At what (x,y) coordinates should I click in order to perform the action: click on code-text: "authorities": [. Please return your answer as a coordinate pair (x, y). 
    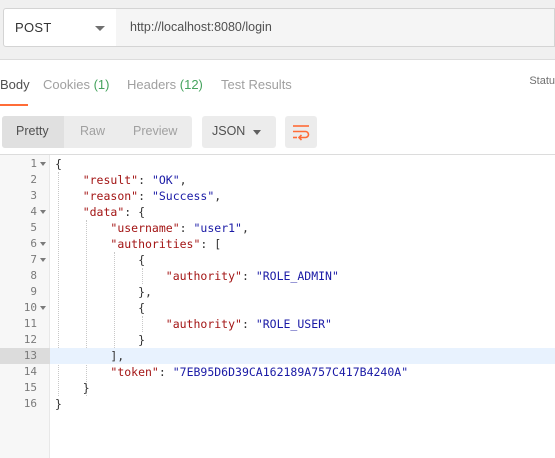
    Looking at the image, I should click on (138, 244).